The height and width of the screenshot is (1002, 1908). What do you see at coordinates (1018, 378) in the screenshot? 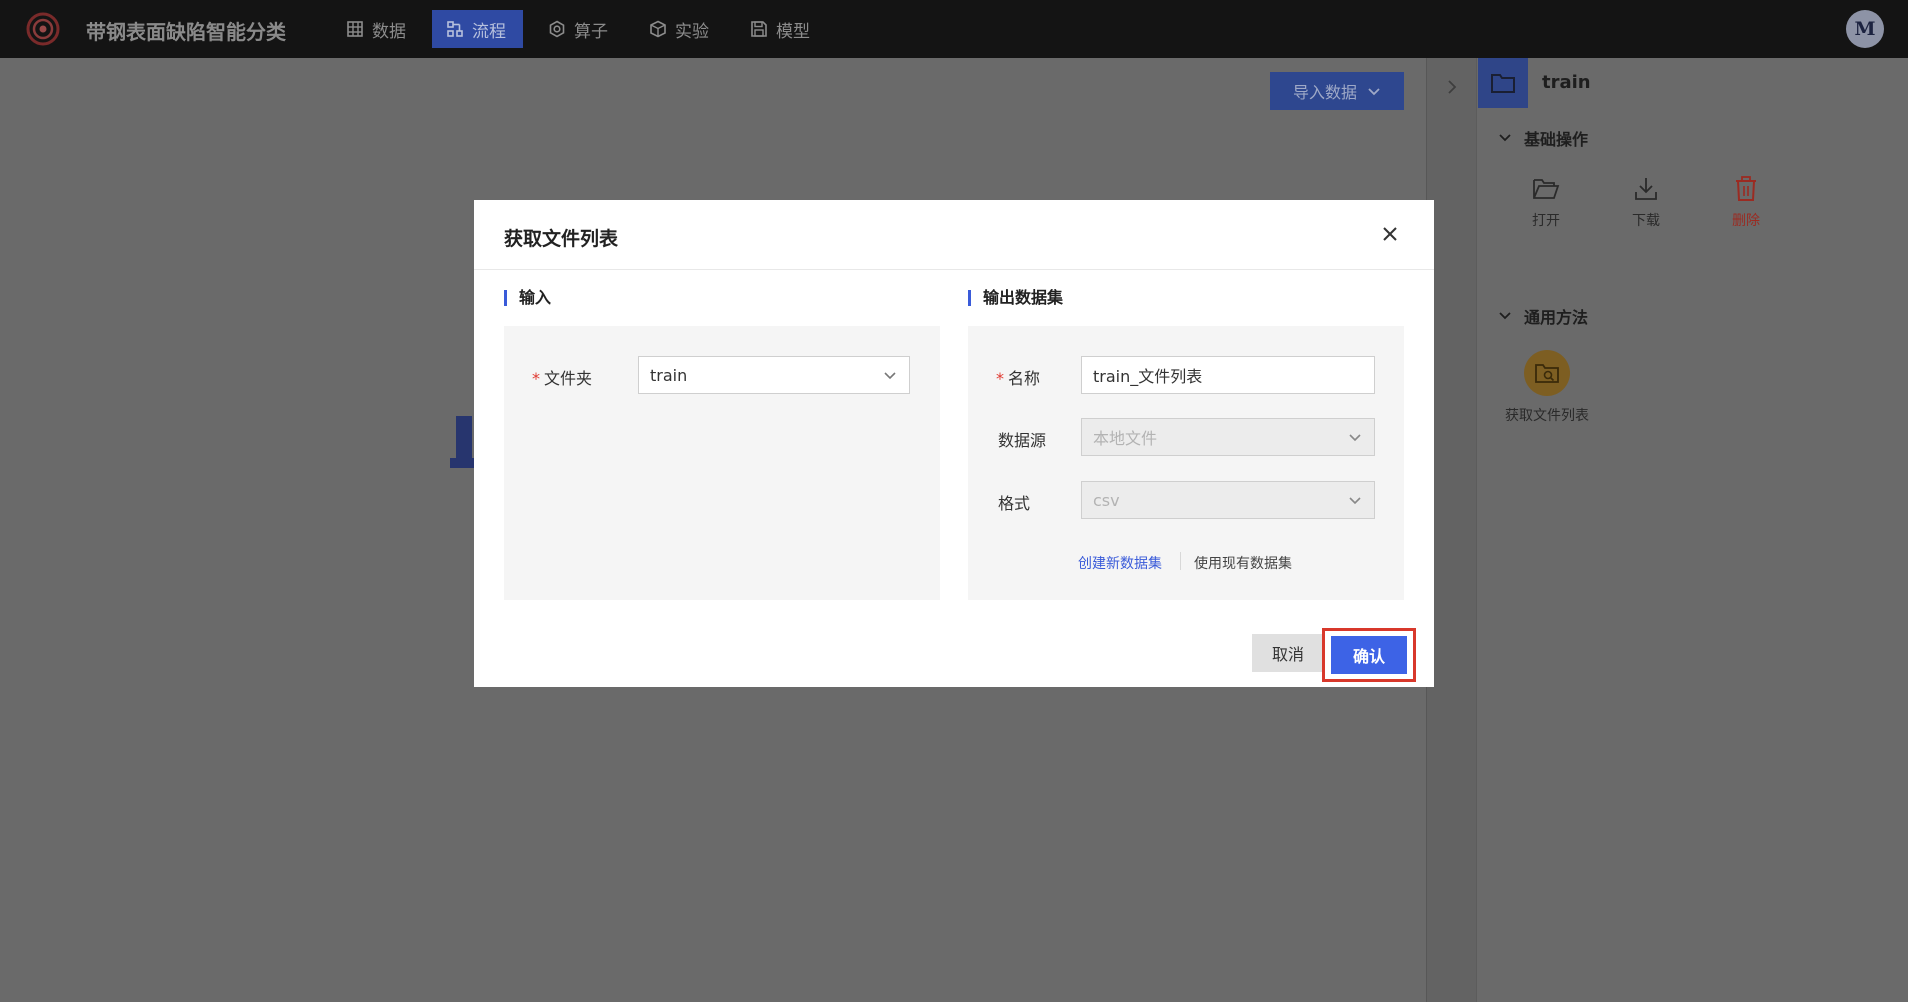
I see `name-field-label: * 名称` at bounding box center [1018, 378].